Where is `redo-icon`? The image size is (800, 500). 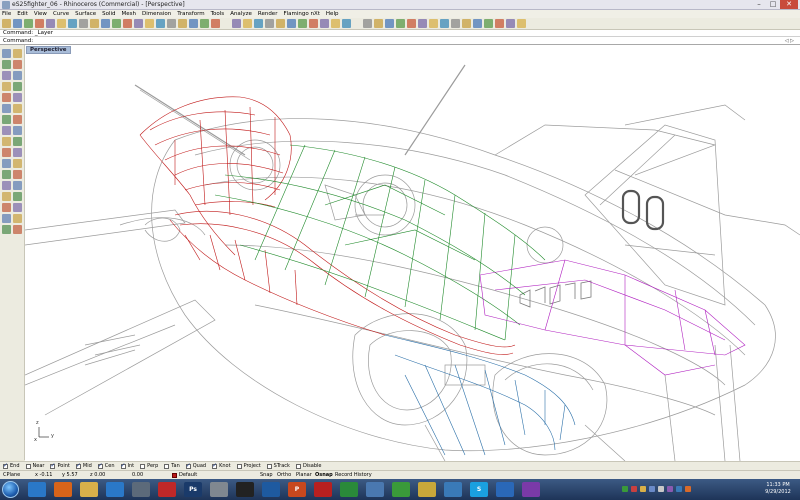 redo-icon is located at coordinates (105, 23).